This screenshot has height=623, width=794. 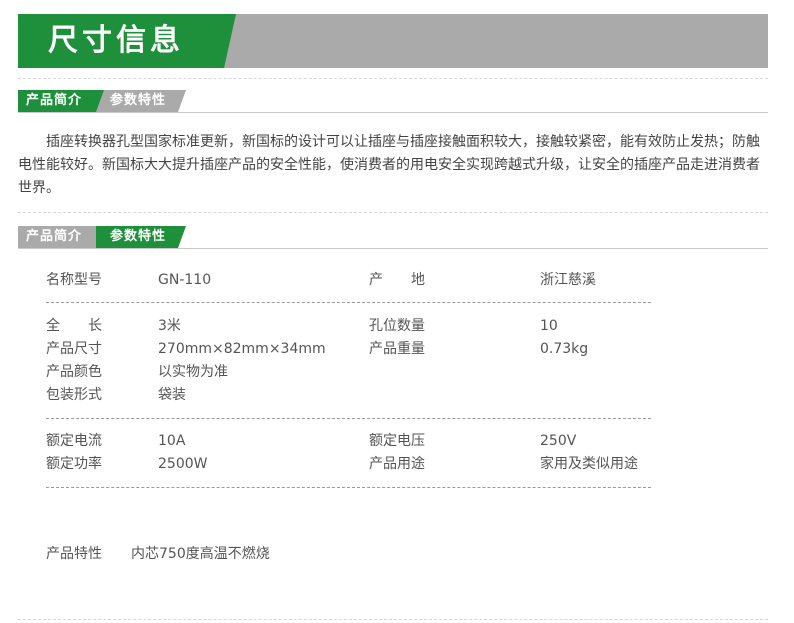 I want to click on divider, so click(x=393, y=619).